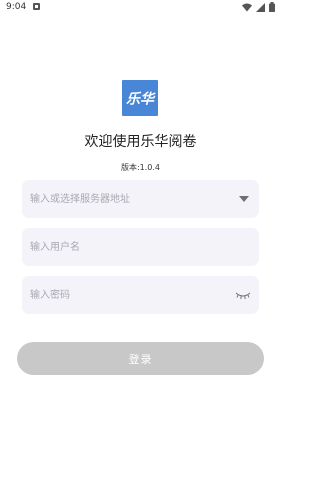 Image resolution: width=320 pixels, height=500 pixels. Describe the element at coordinates (272, 7) in the screenshot. I see `battery-icon` at that location.